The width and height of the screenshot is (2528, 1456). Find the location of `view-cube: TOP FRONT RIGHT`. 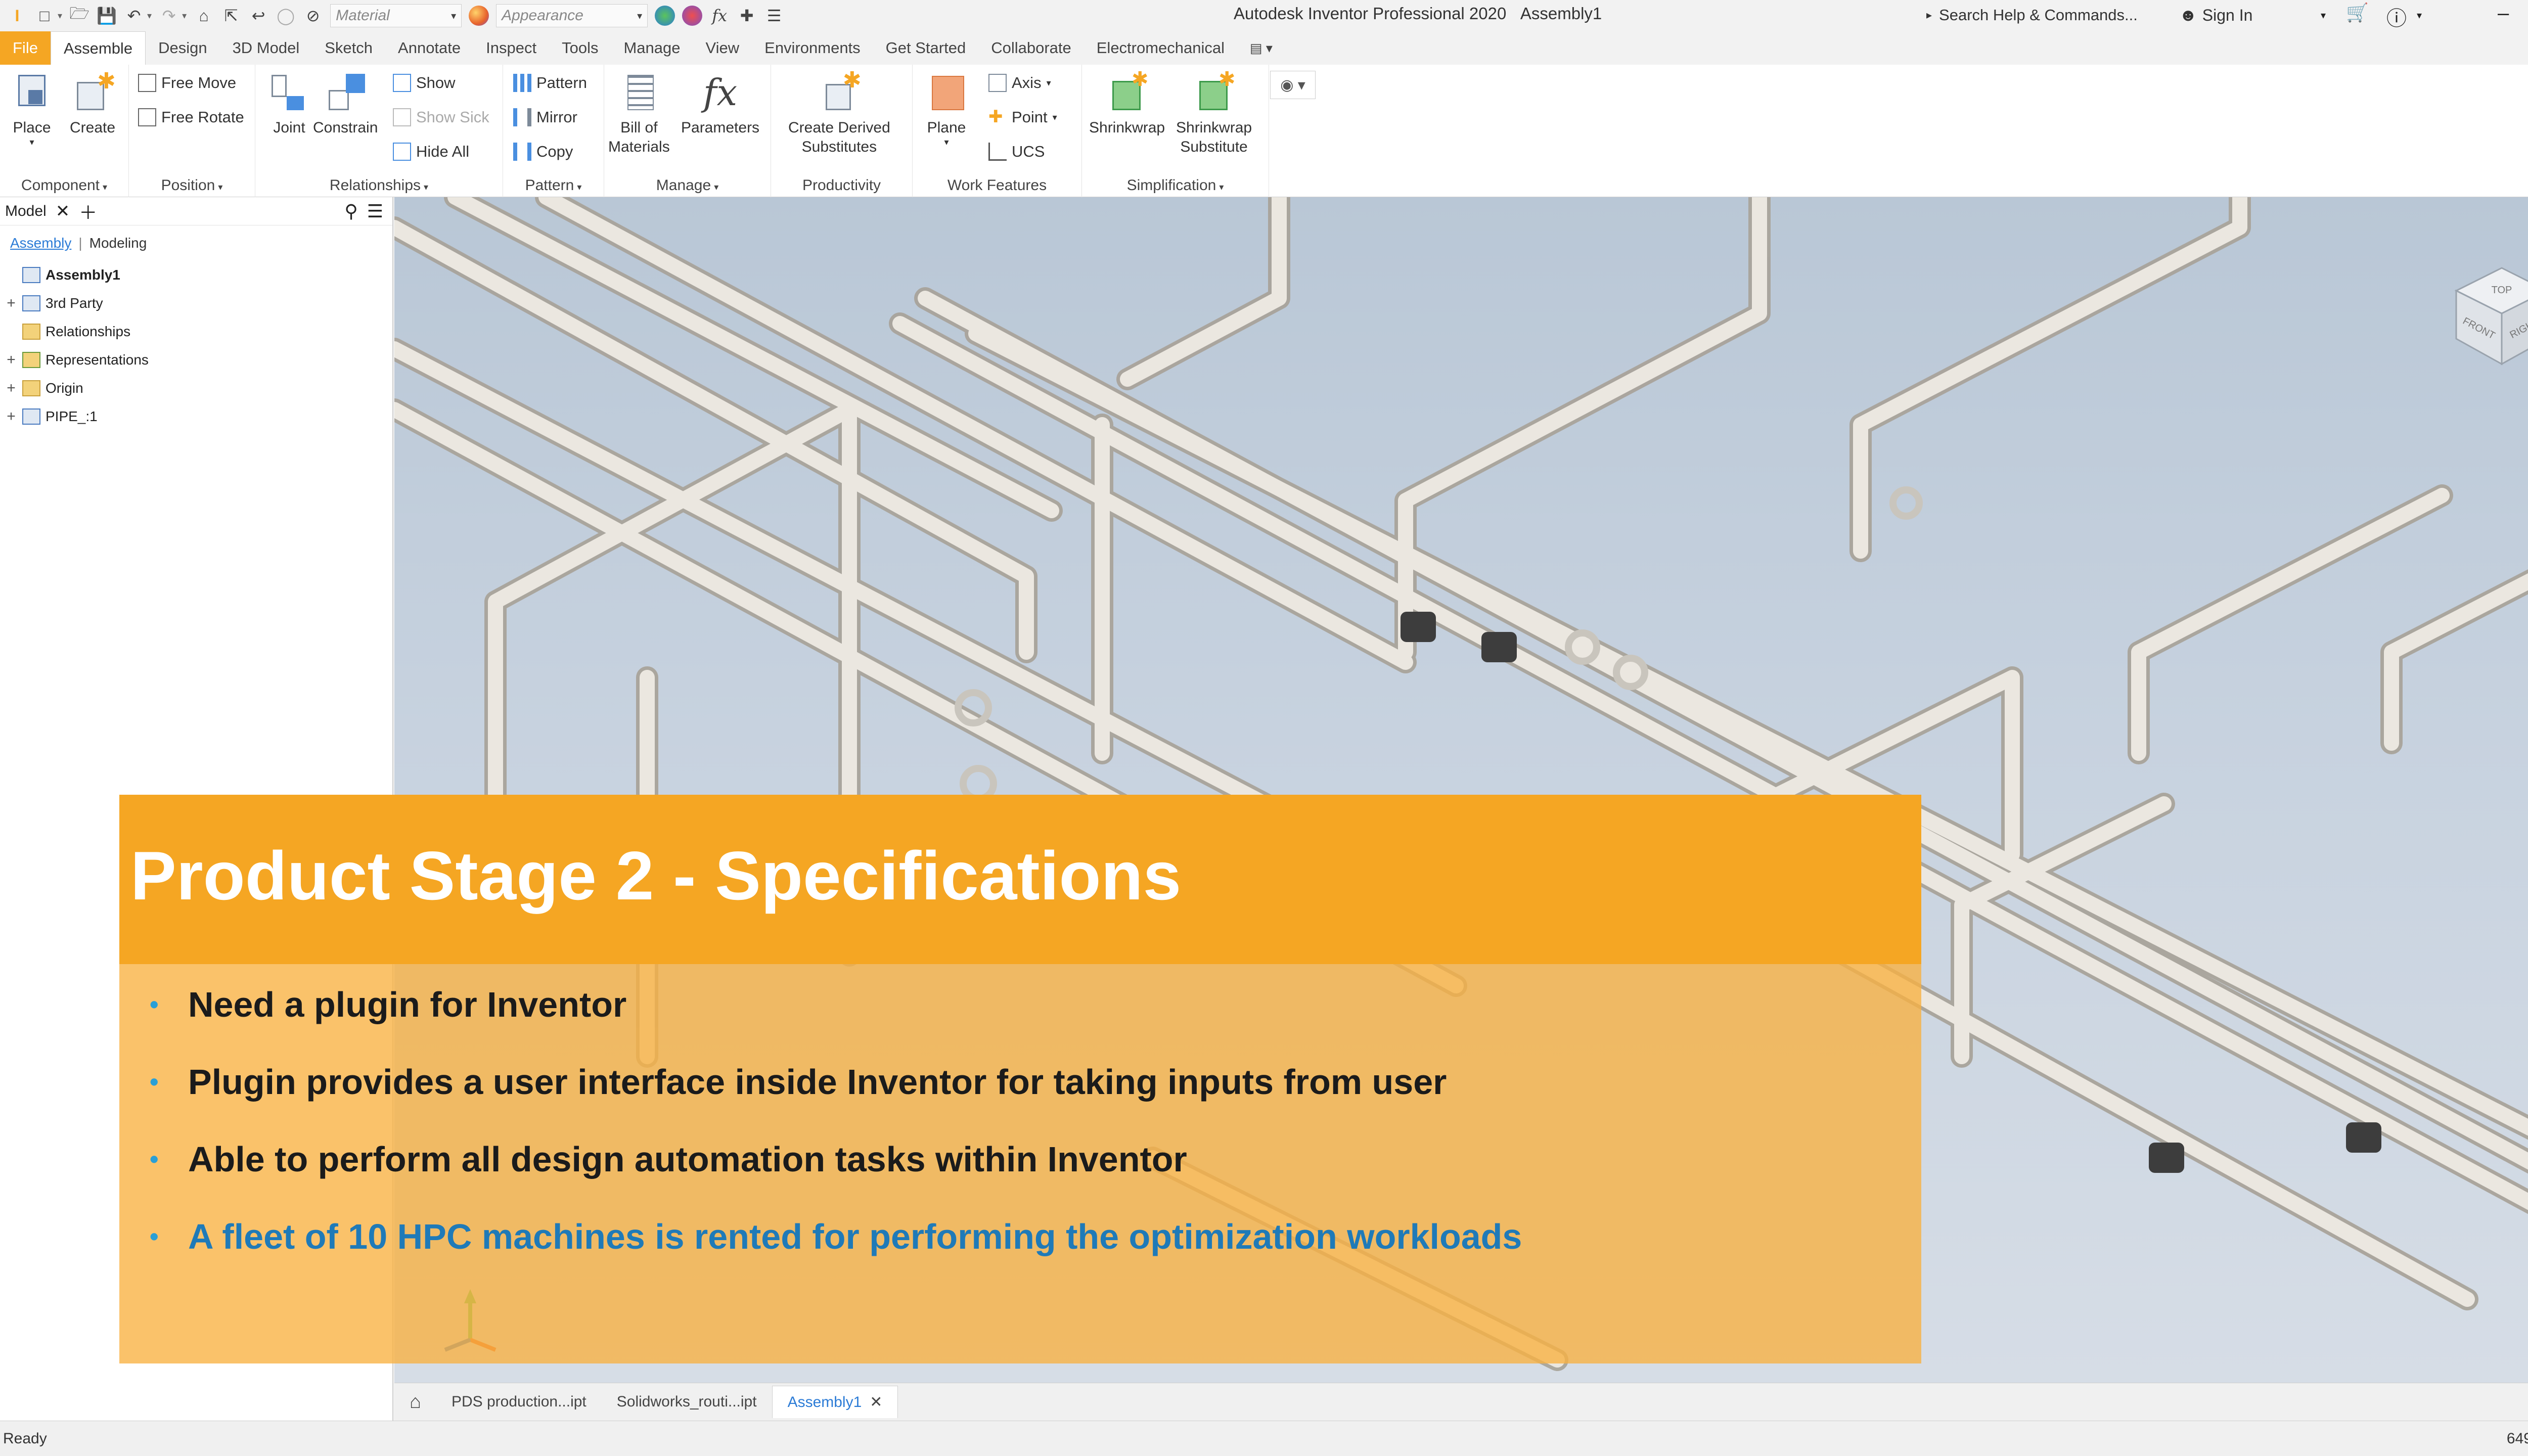

view-cube: TOP FRONT RIGHT is located at coordinates (2487, 321).